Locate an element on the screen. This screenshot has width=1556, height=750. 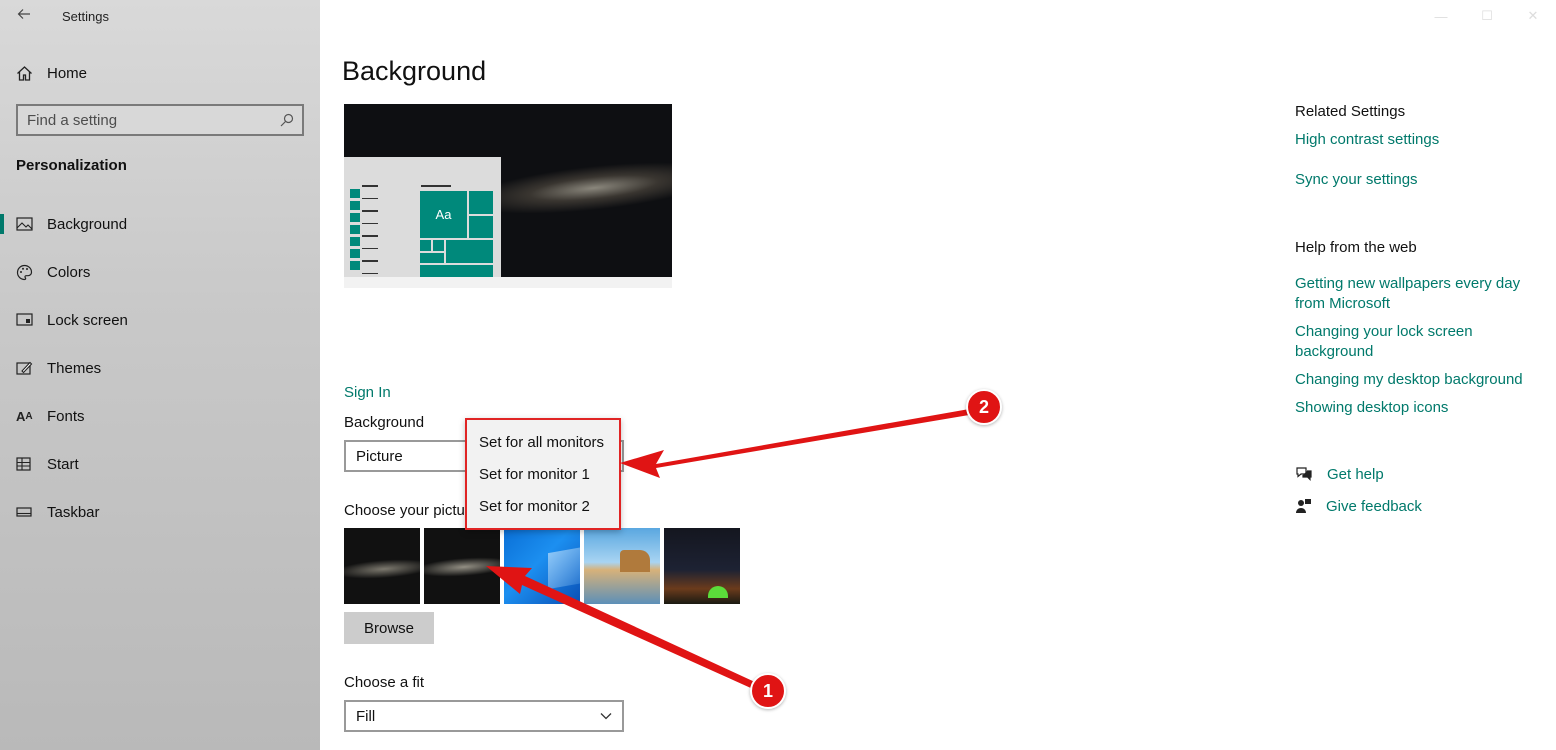
maximize-button: ☐ is located at coordinates (1487, 16).